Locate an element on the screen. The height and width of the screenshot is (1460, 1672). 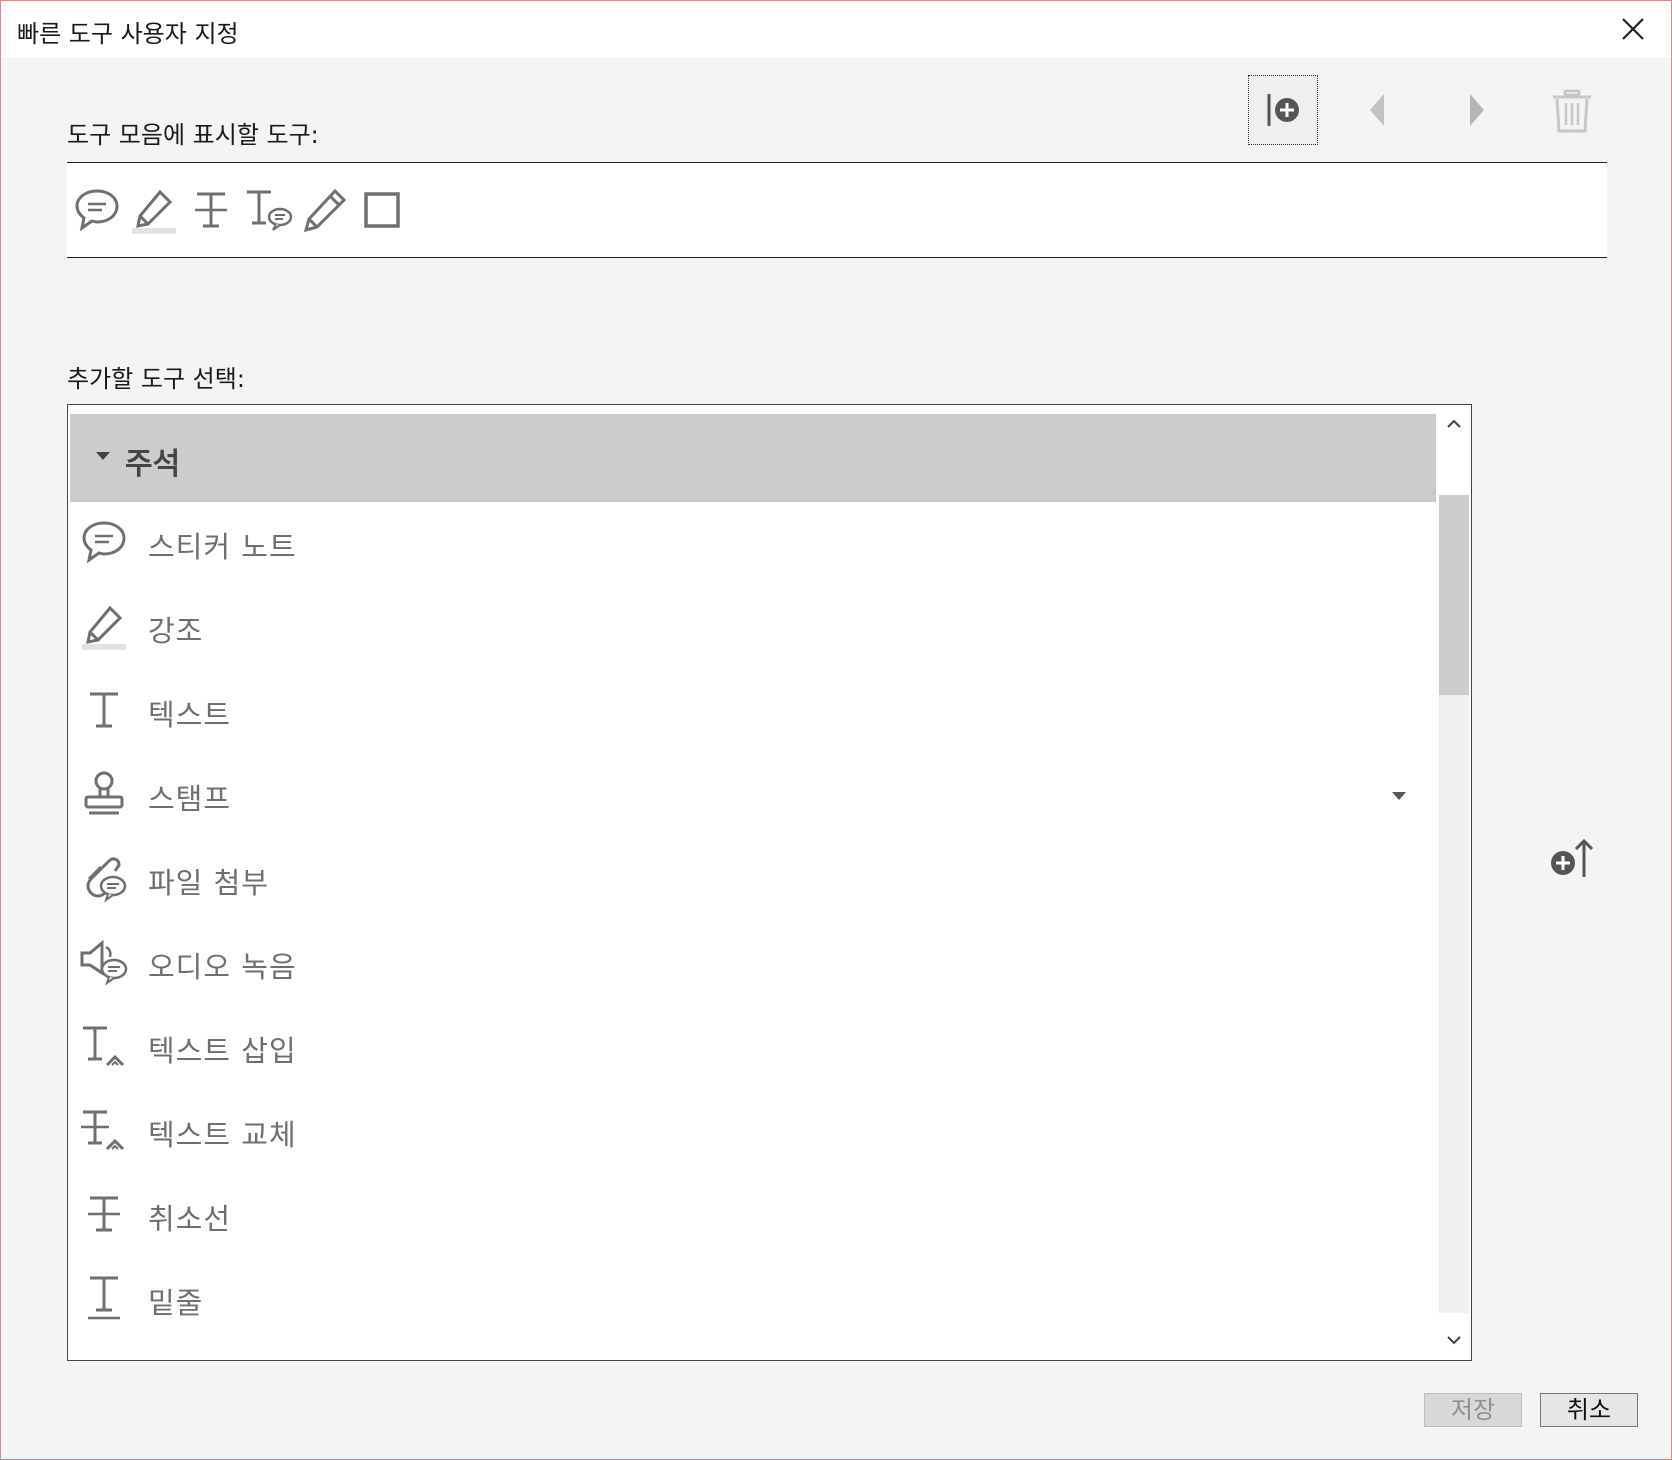
save-button: 저장 is located at coordinates (1473, 1410).